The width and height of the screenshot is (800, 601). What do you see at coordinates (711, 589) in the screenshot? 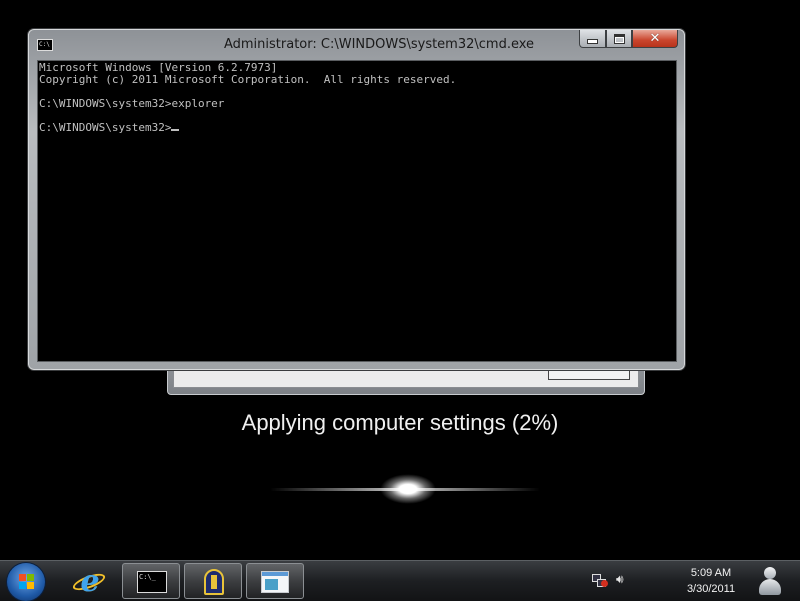
I see `clock-date: 3/30/2011` at bounding box center [711, 589].